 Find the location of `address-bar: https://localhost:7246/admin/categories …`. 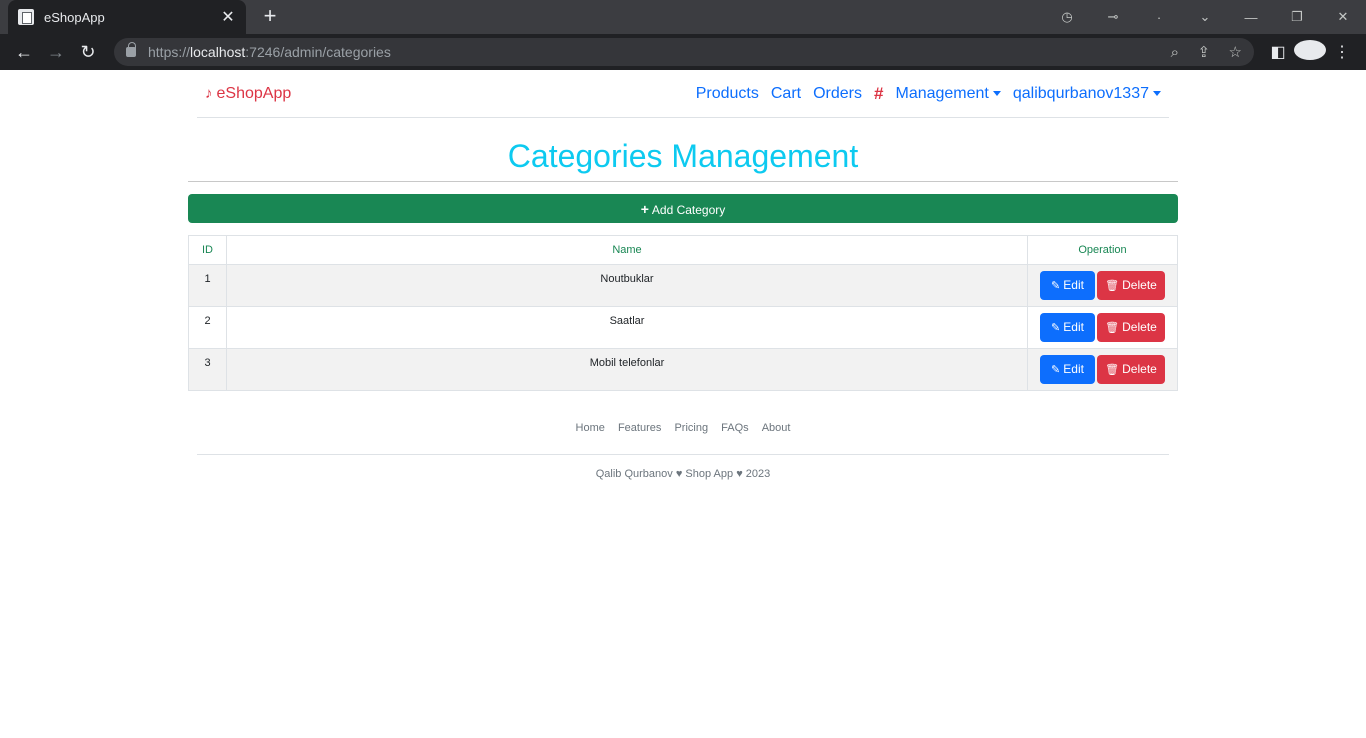

address-bar: https://localhost:7246/admin/categories … is located at coordinates (684, 52).